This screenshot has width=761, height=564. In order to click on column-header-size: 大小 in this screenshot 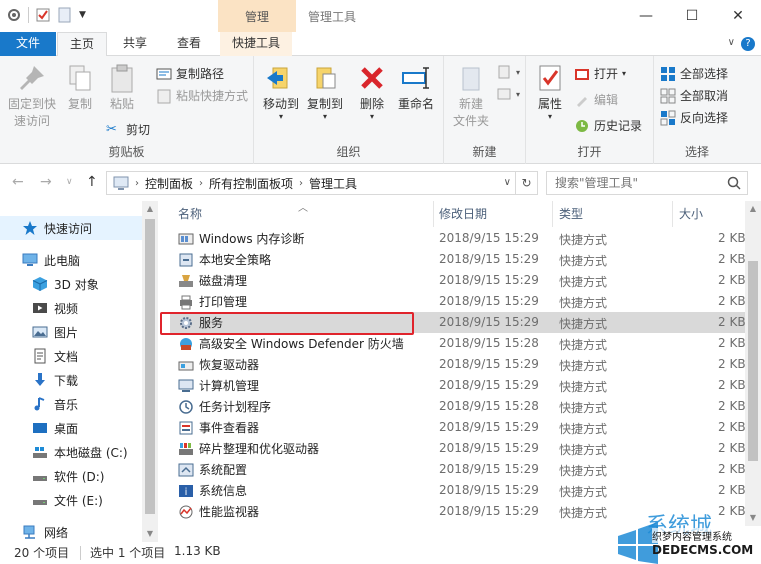, I will do `click(709, 214)`.